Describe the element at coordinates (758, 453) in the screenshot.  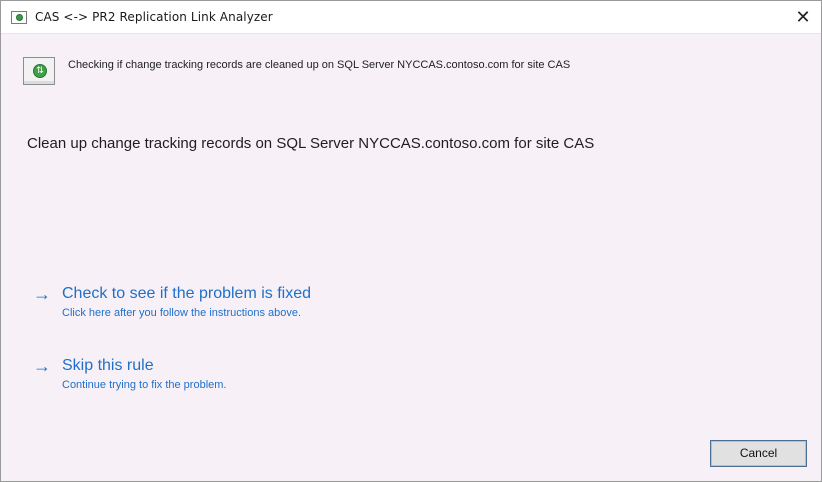
I see `cancel-button: Cancel` at that location.